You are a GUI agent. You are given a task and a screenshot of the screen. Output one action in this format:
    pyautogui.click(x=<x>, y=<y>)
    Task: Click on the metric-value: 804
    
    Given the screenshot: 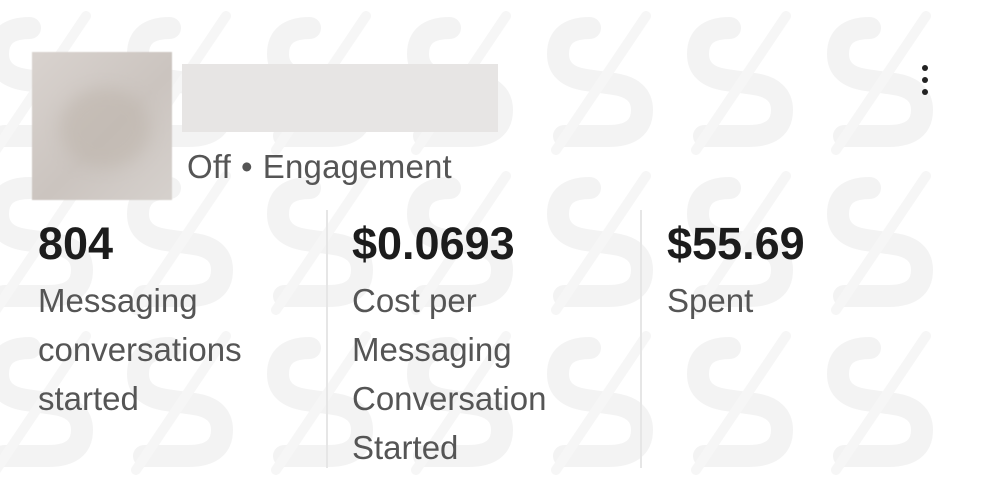 What is the action you would take?
    pyautogui.click(x=76, y=243)
    